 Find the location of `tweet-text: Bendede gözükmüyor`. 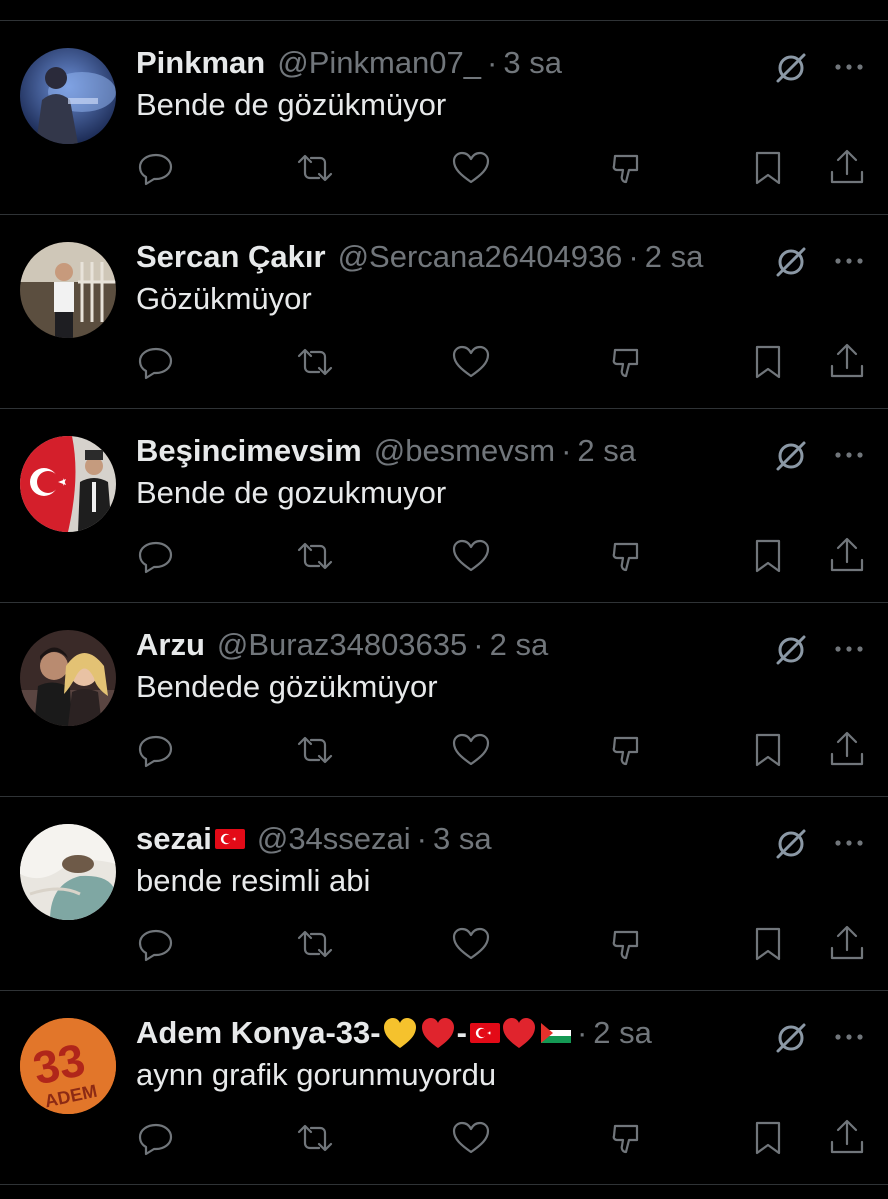

tweet-text: Bendede gözükmüyor is located at coordinates (287, 686).